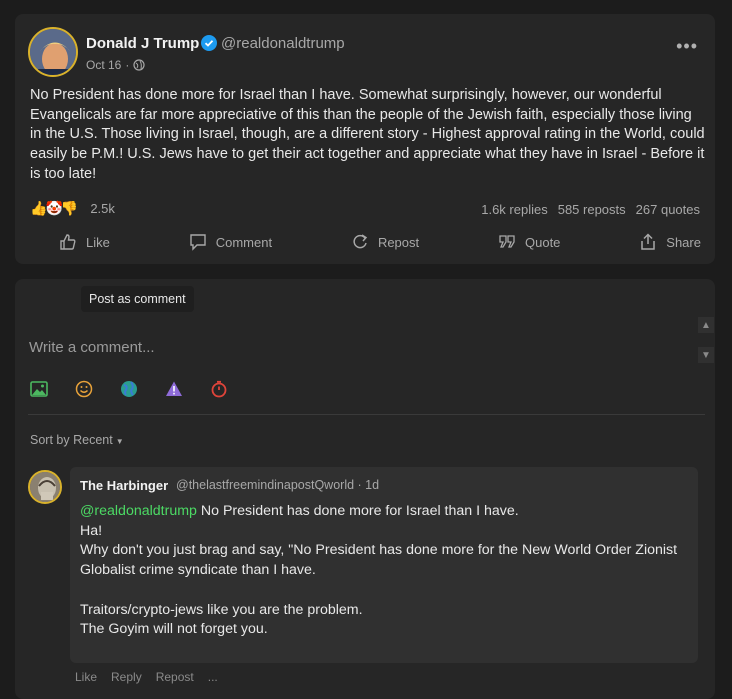 This screenshot has height=699, width=732. What do you see at coordinates (39, 389) in the screenshot?
I see `image-icon` at bounding box center [39, 389].